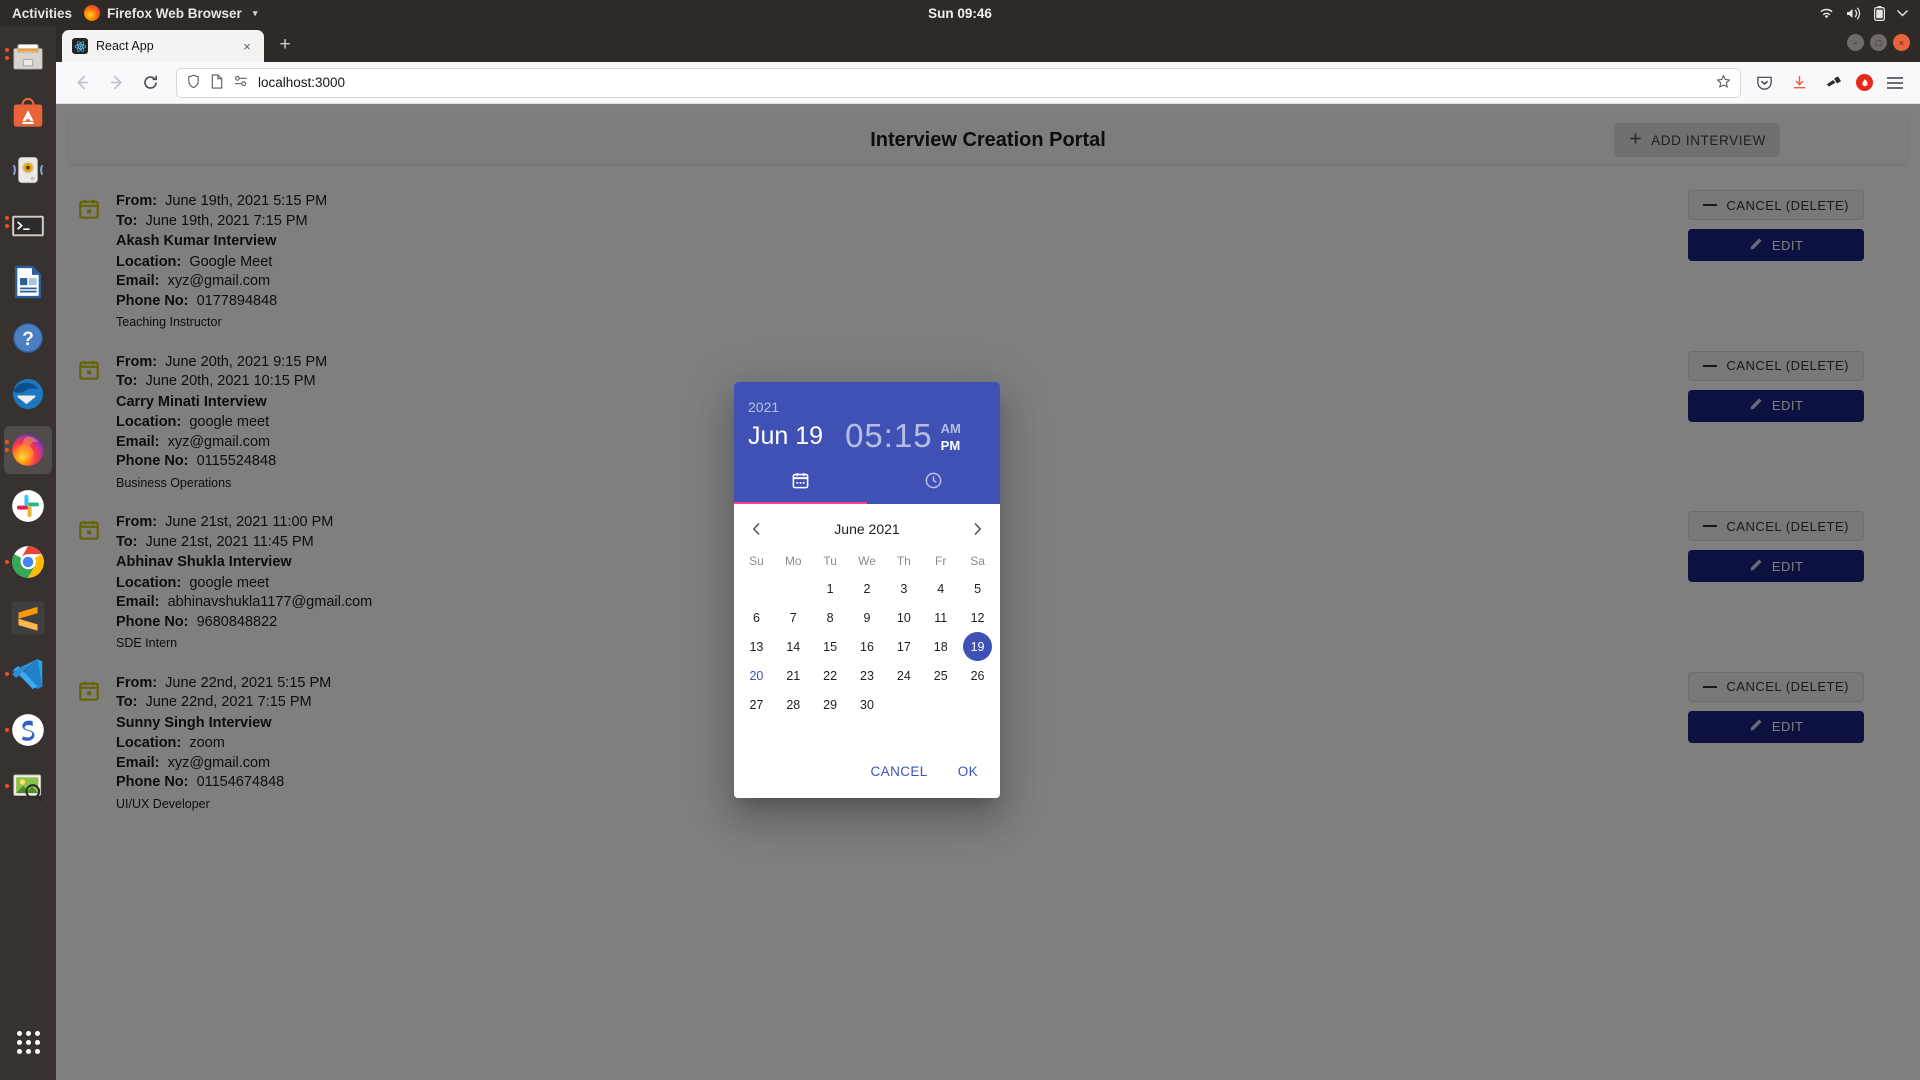 This screenshot has height=1080, width=1920. Describe the element at coordinates (28, 562) in the screenshot. I see `dock-item-google-chrome` at that location.